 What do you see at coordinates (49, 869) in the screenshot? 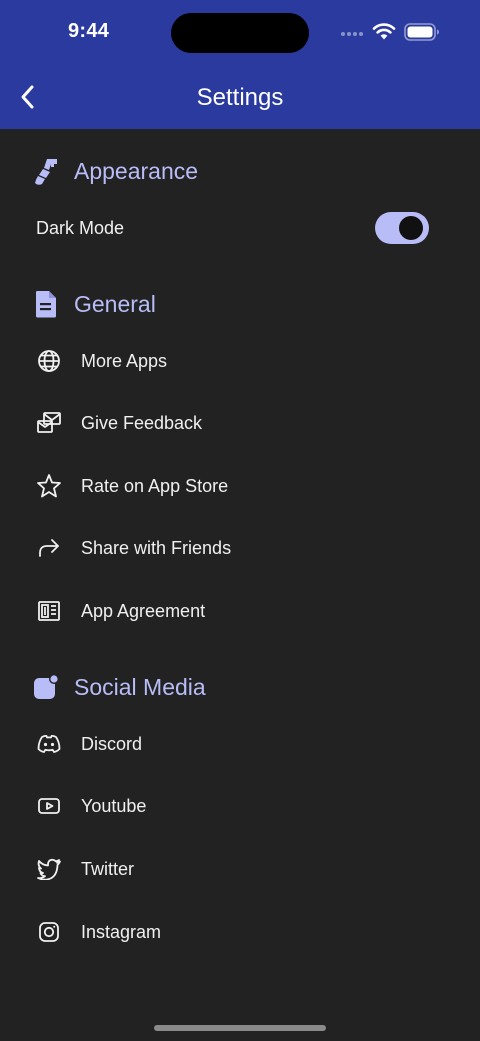
I see `twitter-icon` at bounding box center [49, 869].